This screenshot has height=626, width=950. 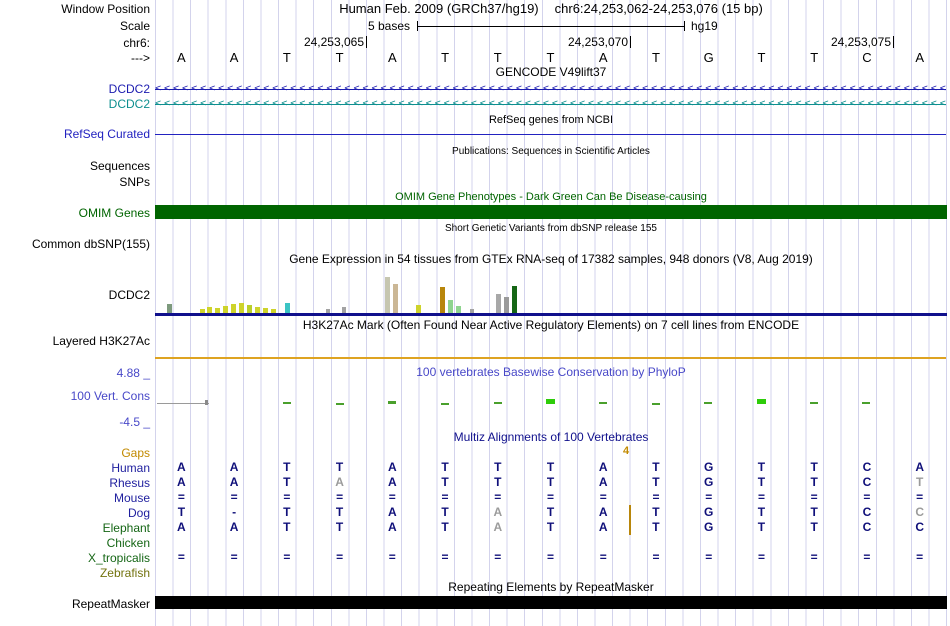 I want to click on label-strand-arrow: --->, so click(x=140, y=58).